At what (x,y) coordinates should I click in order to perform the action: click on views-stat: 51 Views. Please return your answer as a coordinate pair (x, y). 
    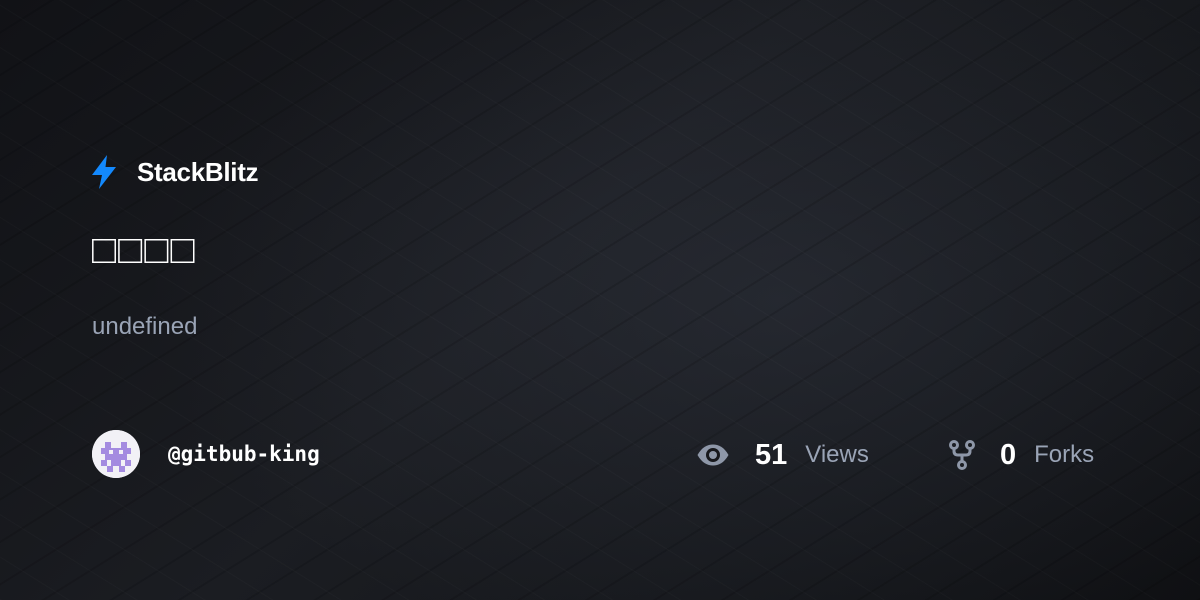
    Looking at the image, I should click on (782, 455).